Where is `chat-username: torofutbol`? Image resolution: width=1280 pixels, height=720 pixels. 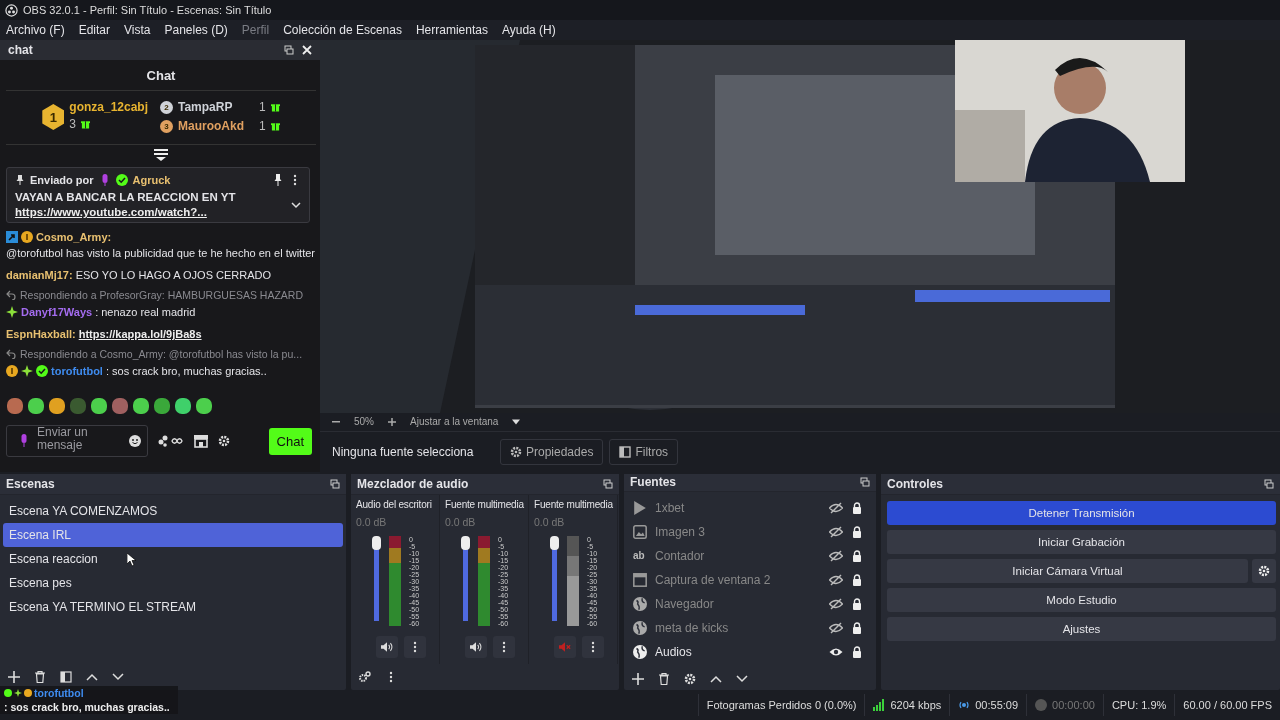 chat-username: torofutbol is located at coordinates (77, 371).